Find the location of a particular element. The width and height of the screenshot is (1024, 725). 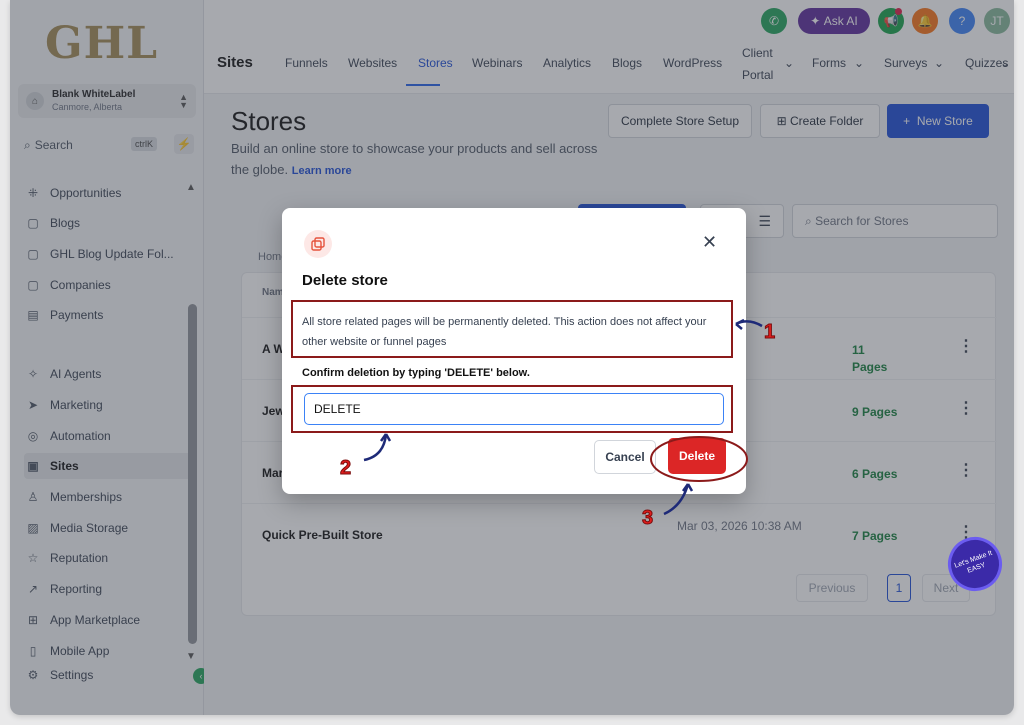

dialog-title: Delete store is located at coordinates (345, 280).